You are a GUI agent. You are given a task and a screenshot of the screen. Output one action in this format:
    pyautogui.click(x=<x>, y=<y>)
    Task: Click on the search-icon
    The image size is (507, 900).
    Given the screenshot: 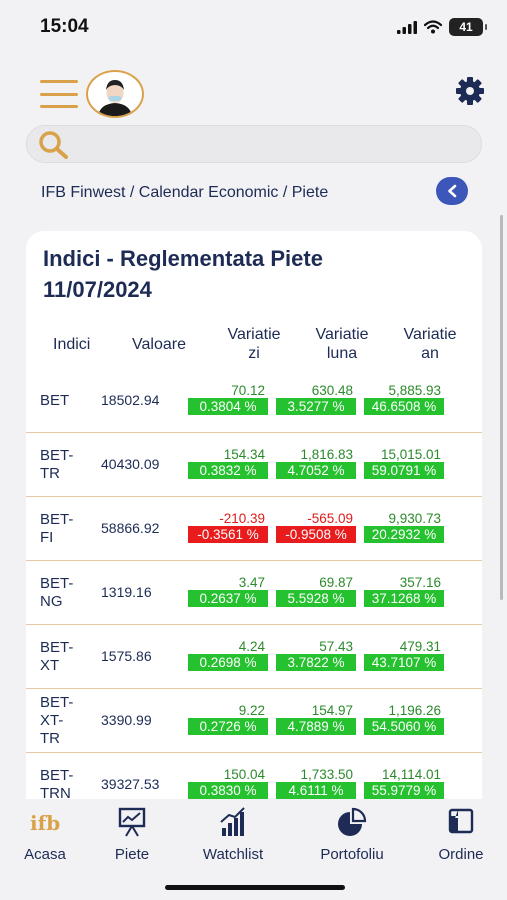 What is the action you would take?
    pyautogui.click(x=54, y=145)
    